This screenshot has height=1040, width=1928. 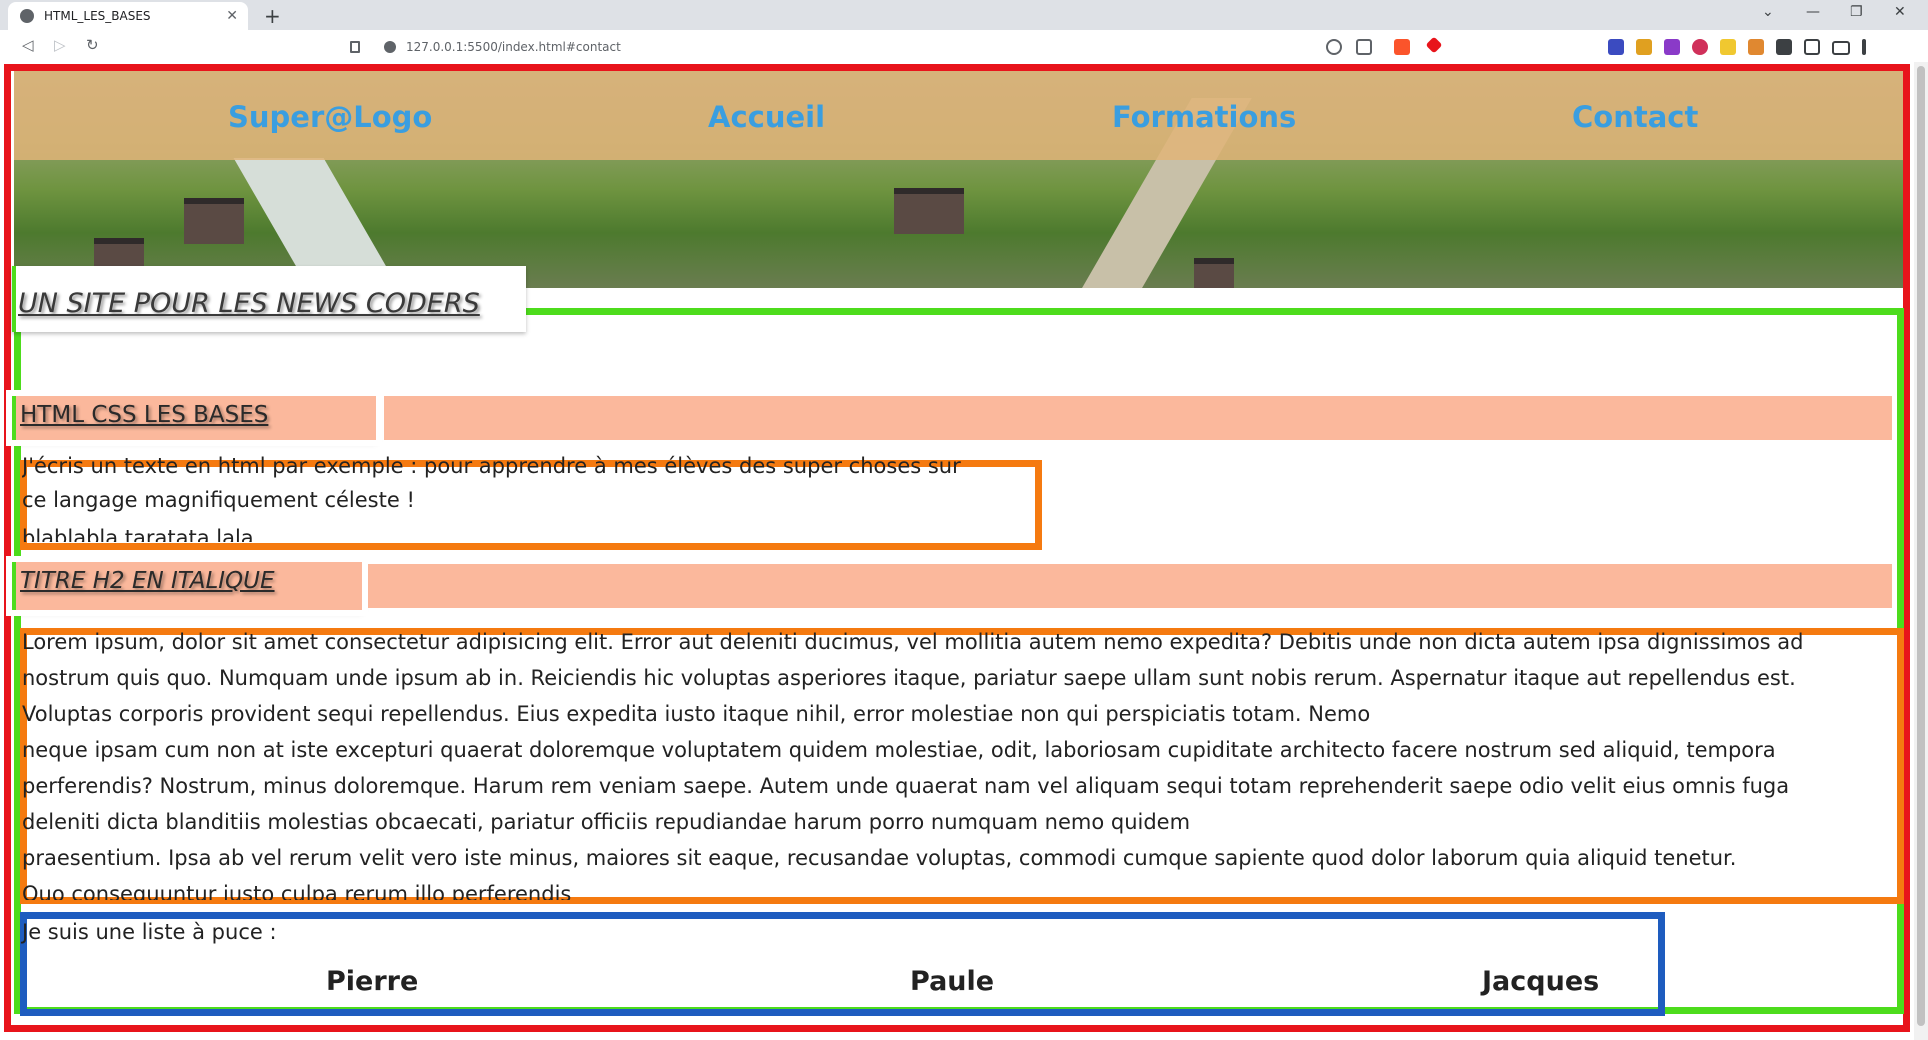 I want to click on url-field: 127.0.0.1:5500/index.html#contact, so click(x=865, y=47).